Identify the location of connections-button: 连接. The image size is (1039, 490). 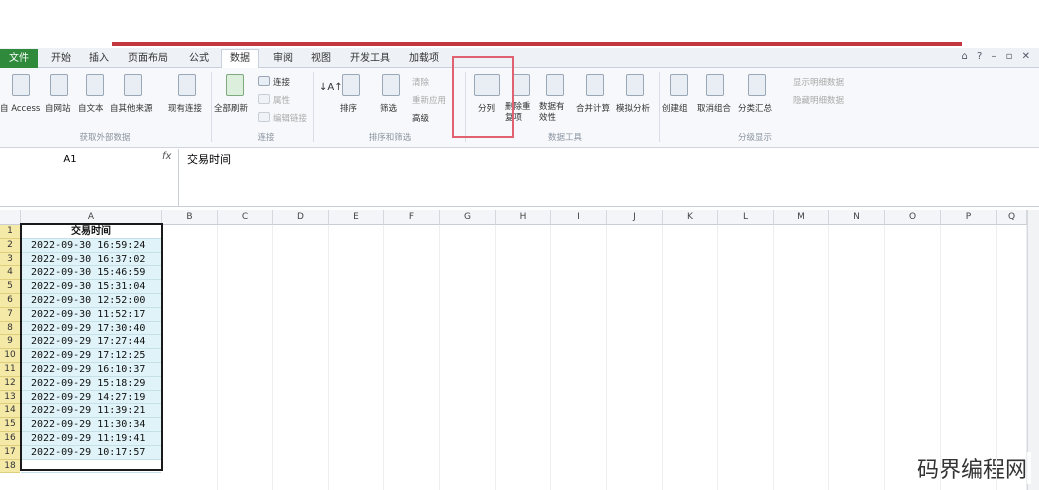
(281, 82).